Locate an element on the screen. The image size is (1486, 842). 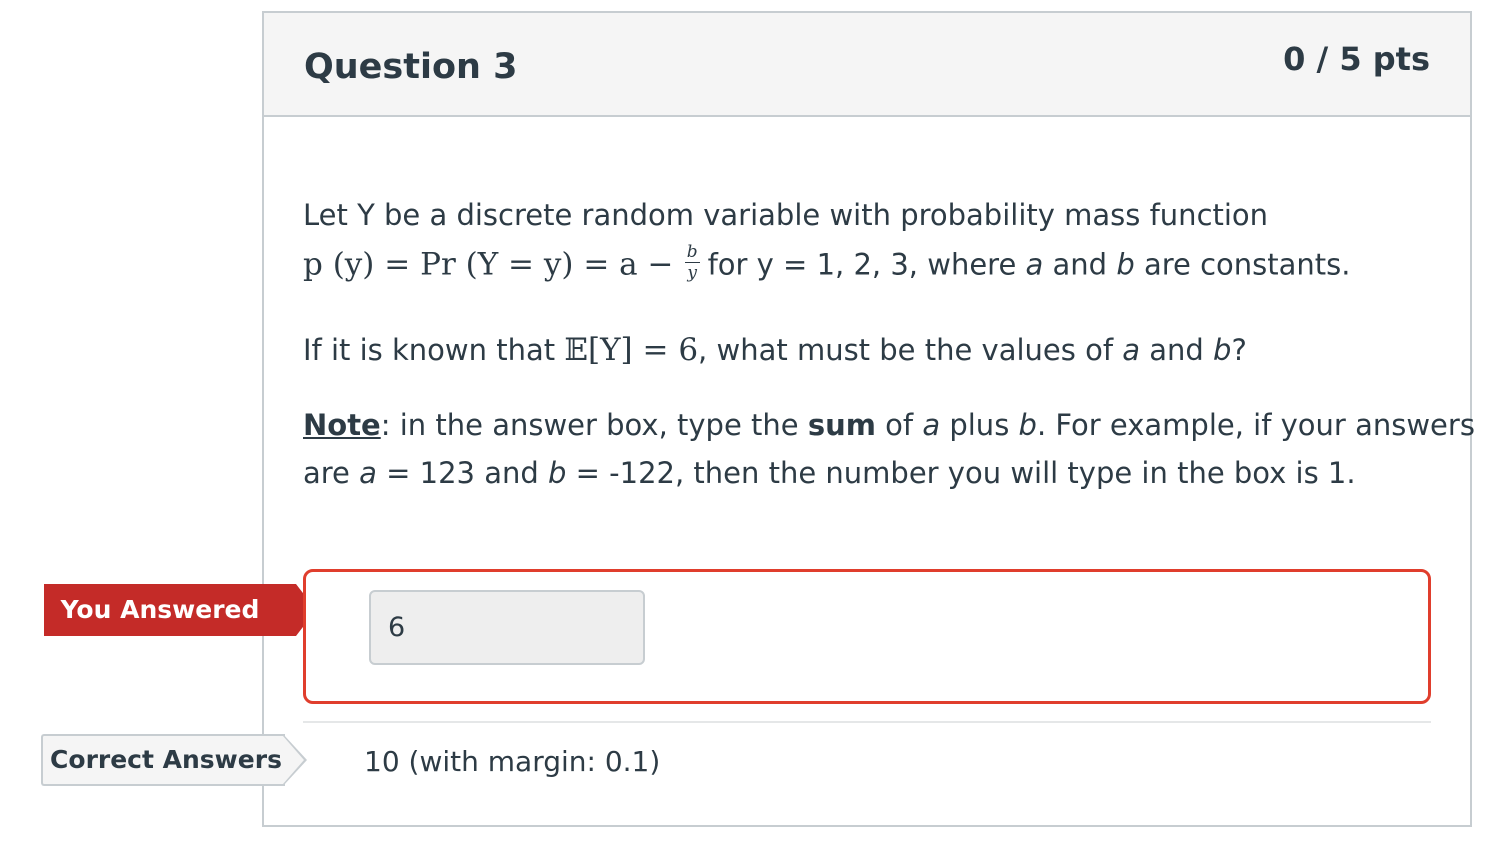
constants-text: are constants. is located at coordinates (1242, 264).